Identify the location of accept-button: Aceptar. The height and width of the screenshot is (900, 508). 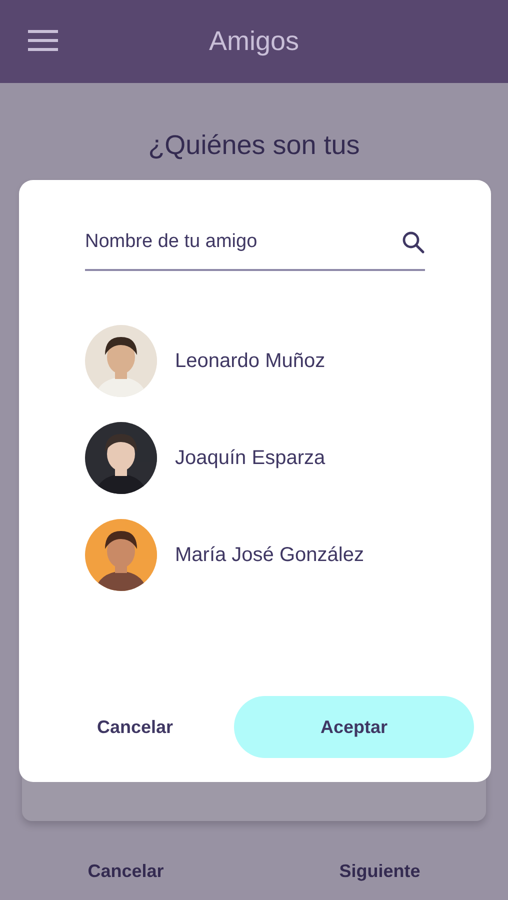
(354, 727).